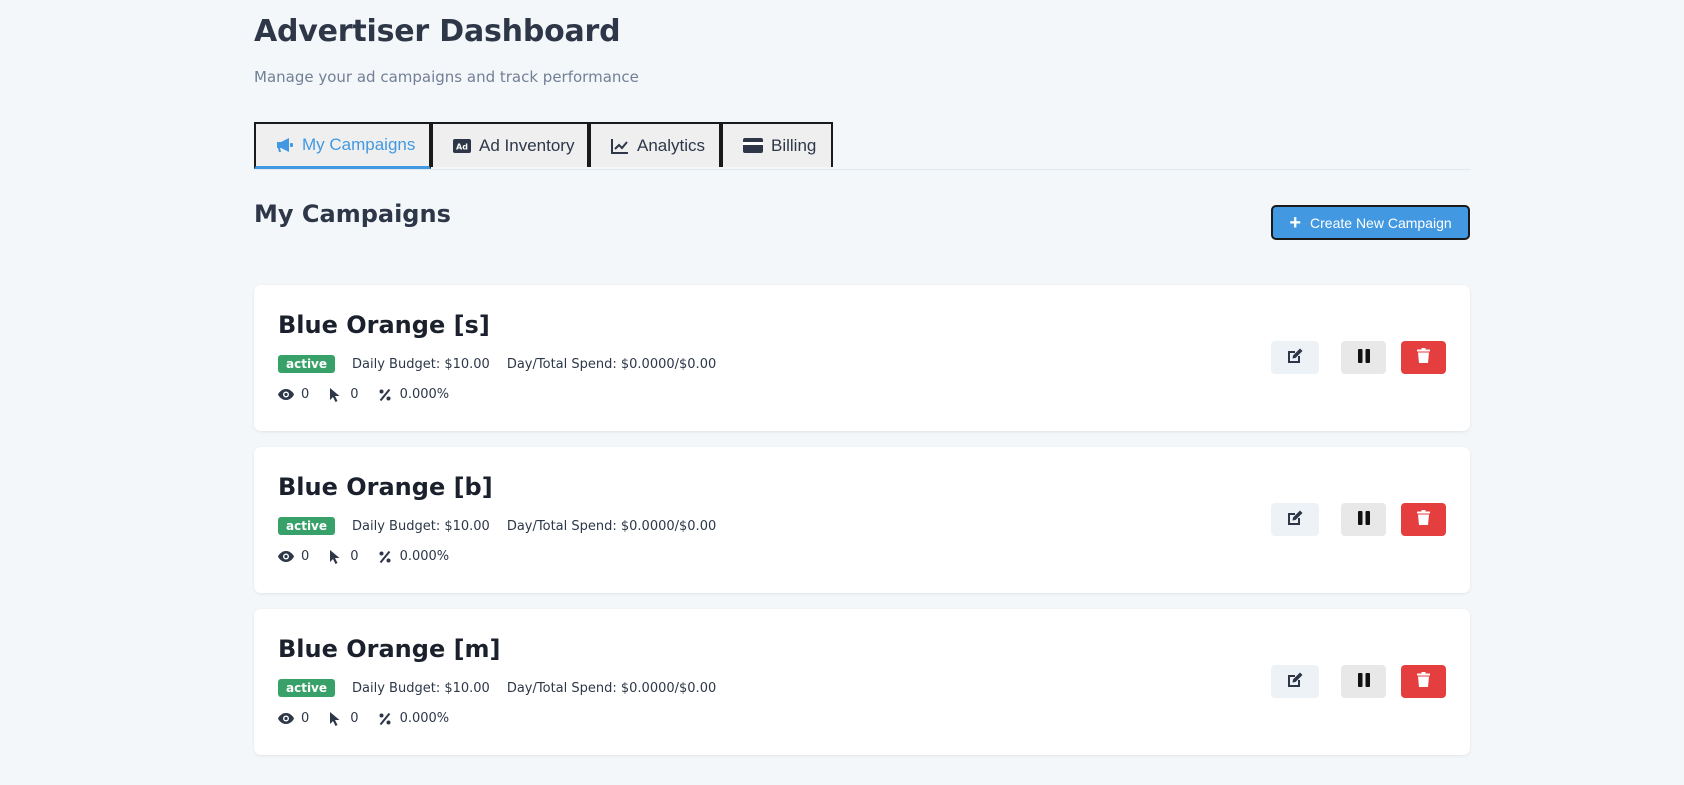  I want to click on create-campaign-label: Create New Campaign, so click(1381, 222).